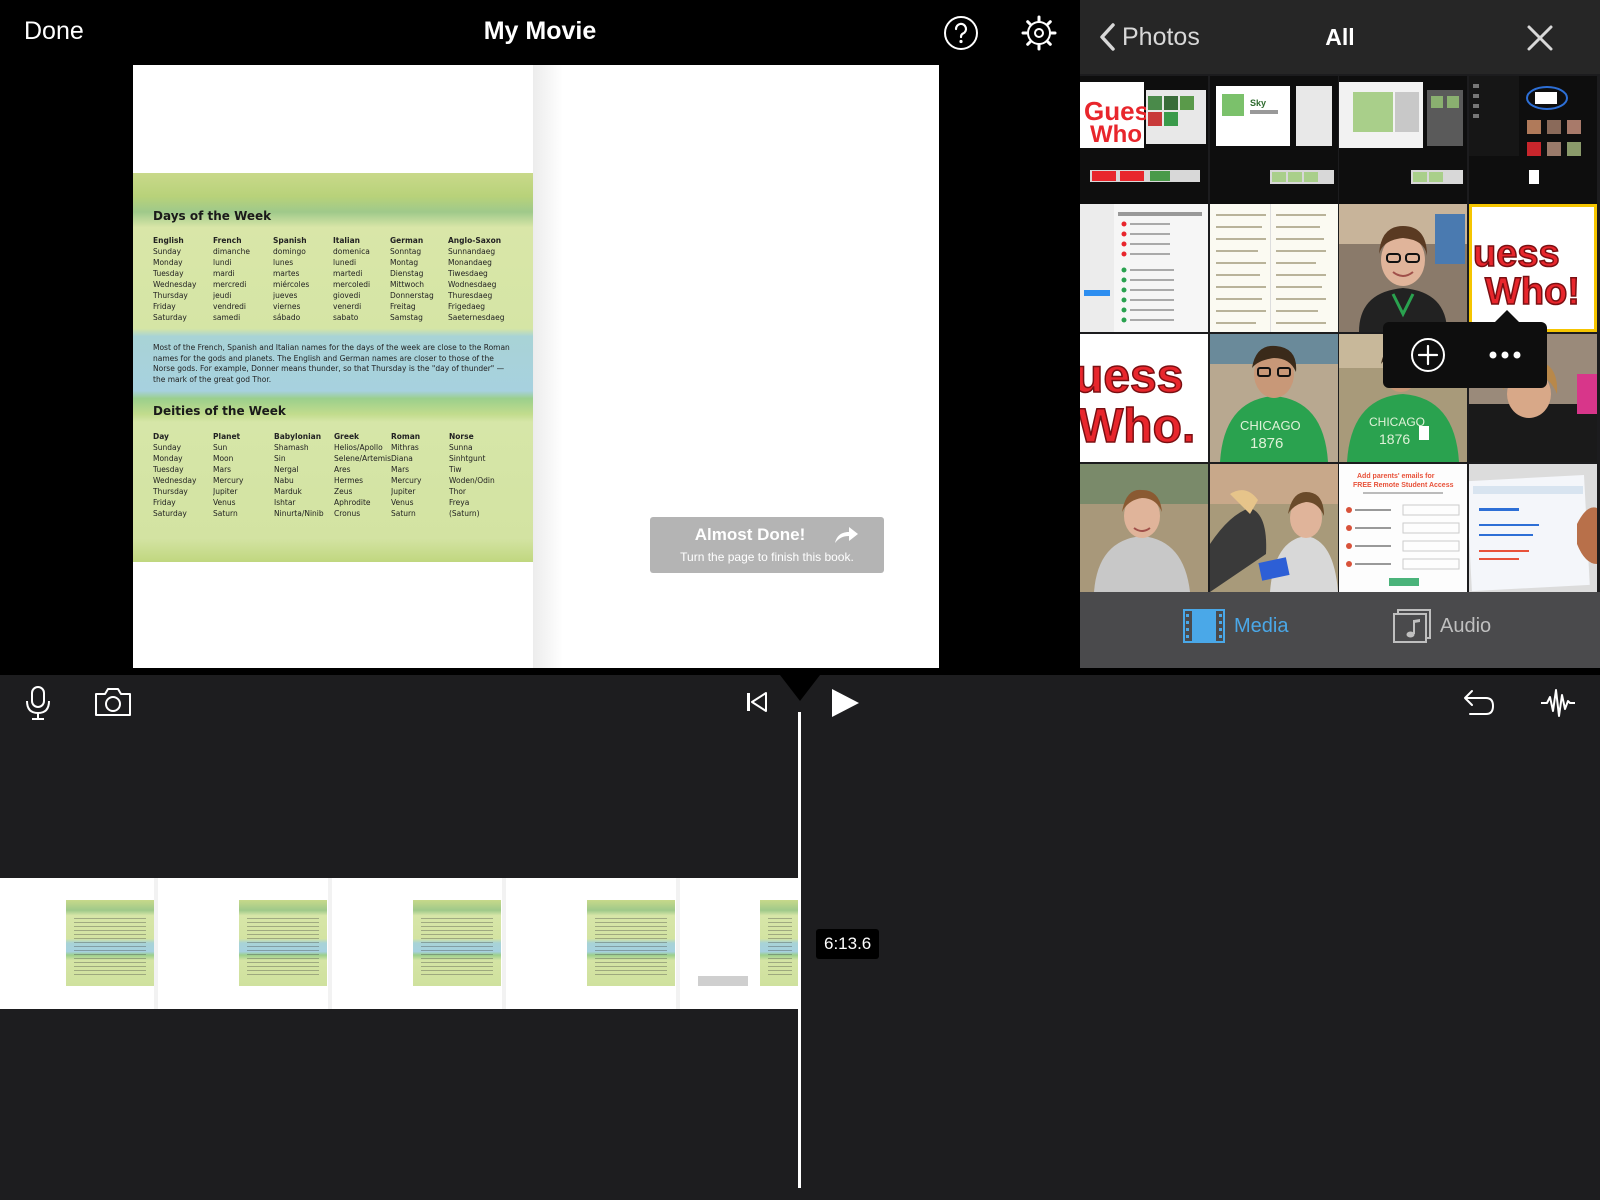 The width and height of the screenshot is (1600, 1200). I want to click on table-cell: Sunday, so click(167, 251).